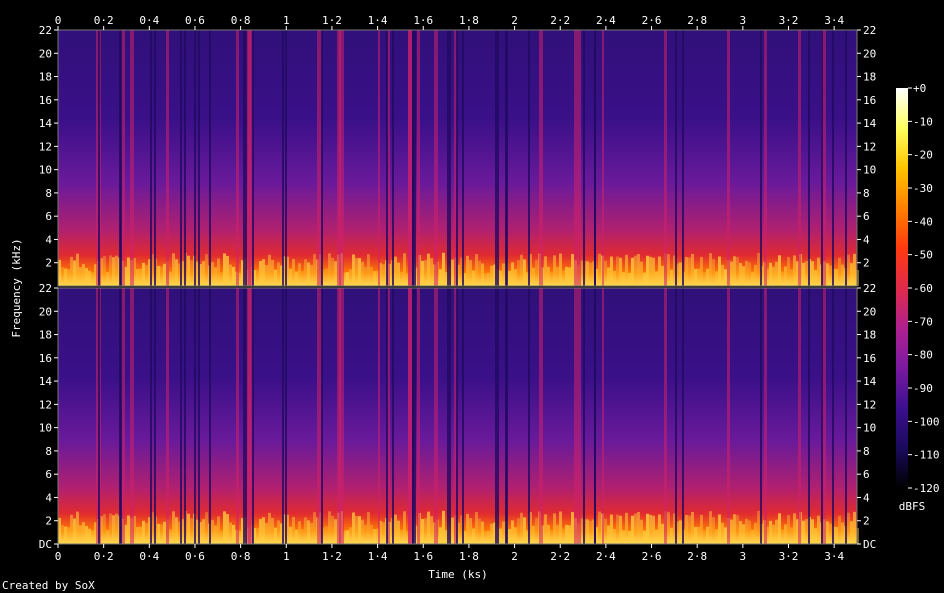 This screenshot has height=593, width=944. I want to click on colorbar-tick-label: -90, so click(923, 388).